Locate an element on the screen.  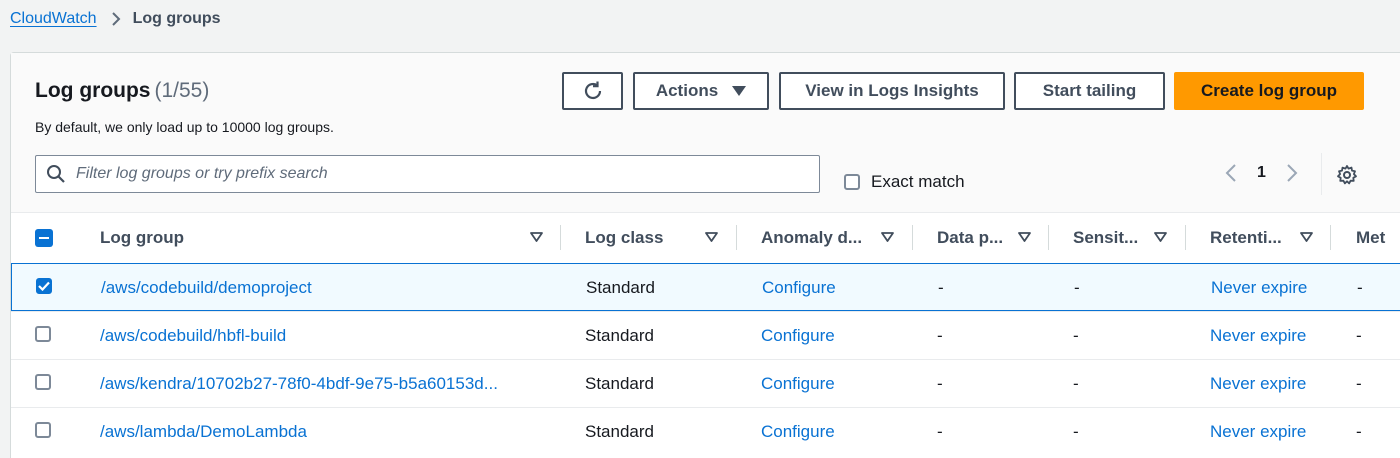
actions-dropdown-button: Actions is located at coordinates (701, 91).